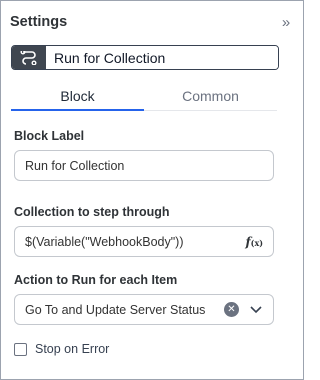  I want to click on stop-on-error-checkbox, so click(20, 349).